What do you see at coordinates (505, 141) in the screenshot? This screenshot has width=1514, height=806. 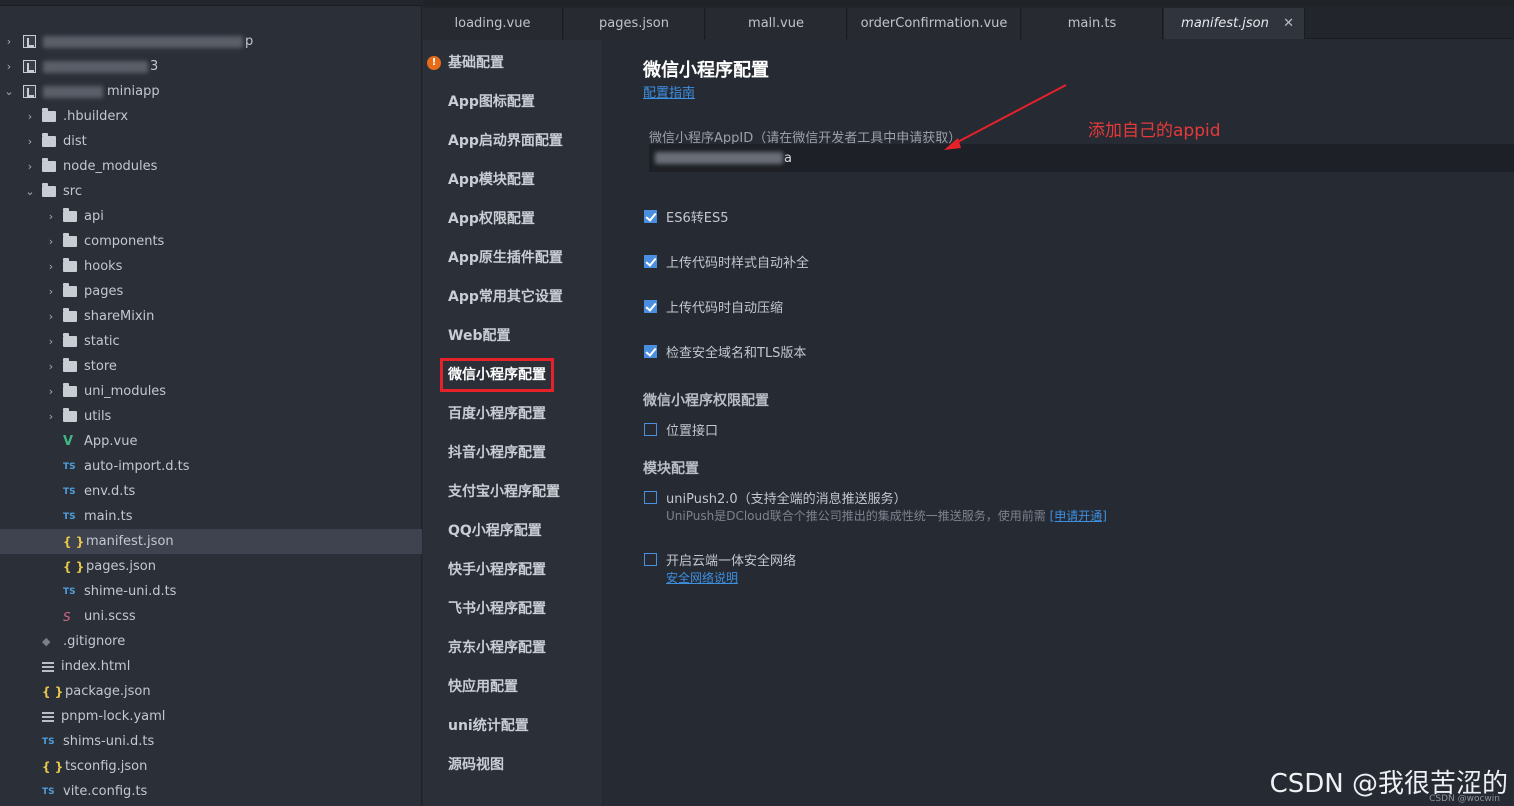 I see `settings-nav-item: App启动界面配置` at bounding box center [505, 141].